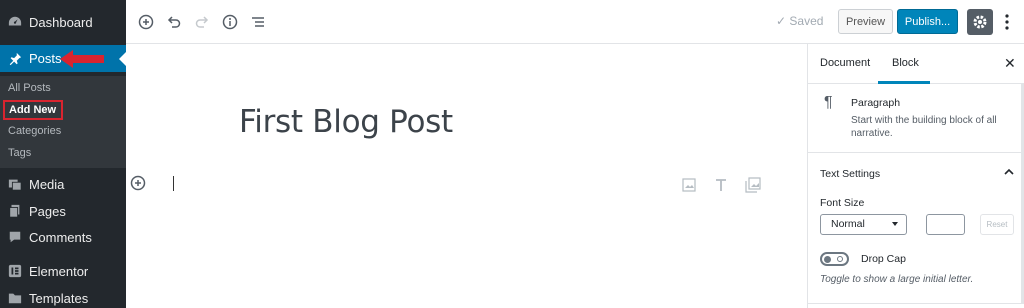  I want to click on saved-status: ✓ Saved, so click(799, 21).